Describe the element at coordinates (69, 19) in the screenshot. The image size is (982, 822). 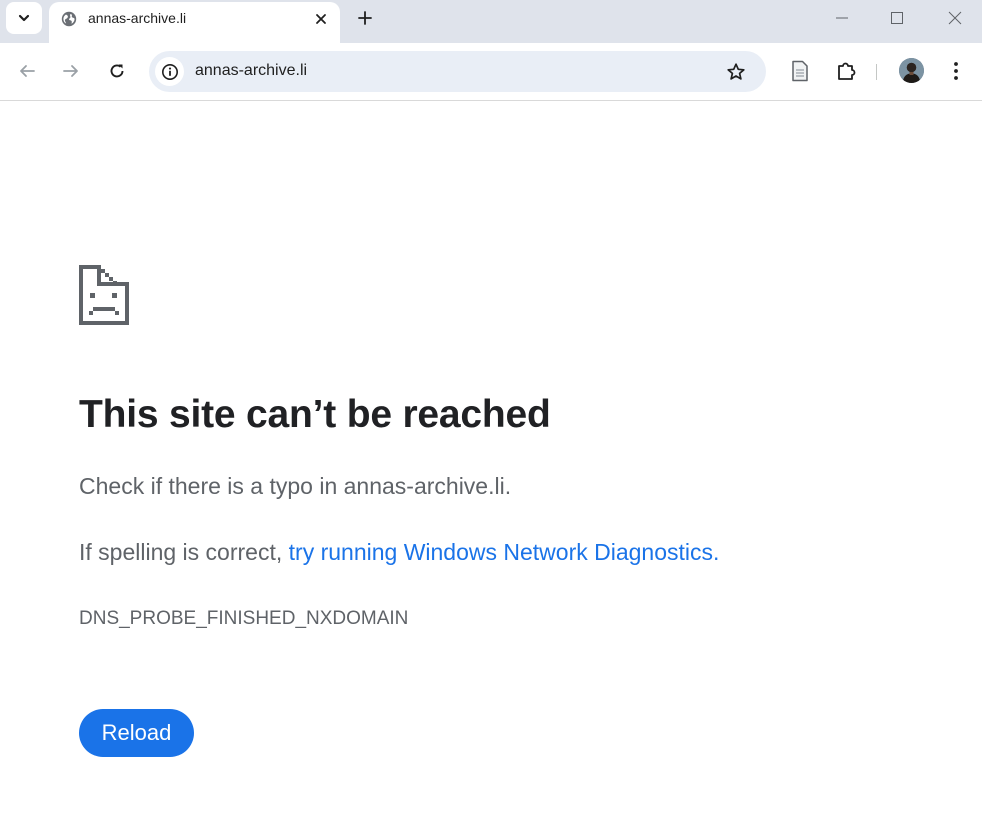
I see `globe-icon` at that location.